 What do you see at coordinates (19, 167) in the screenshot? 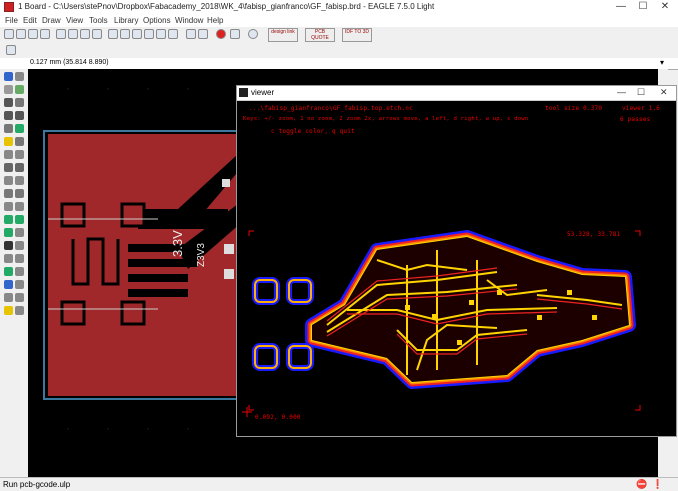
I see `value-icon` at bounding box center [19, 167].